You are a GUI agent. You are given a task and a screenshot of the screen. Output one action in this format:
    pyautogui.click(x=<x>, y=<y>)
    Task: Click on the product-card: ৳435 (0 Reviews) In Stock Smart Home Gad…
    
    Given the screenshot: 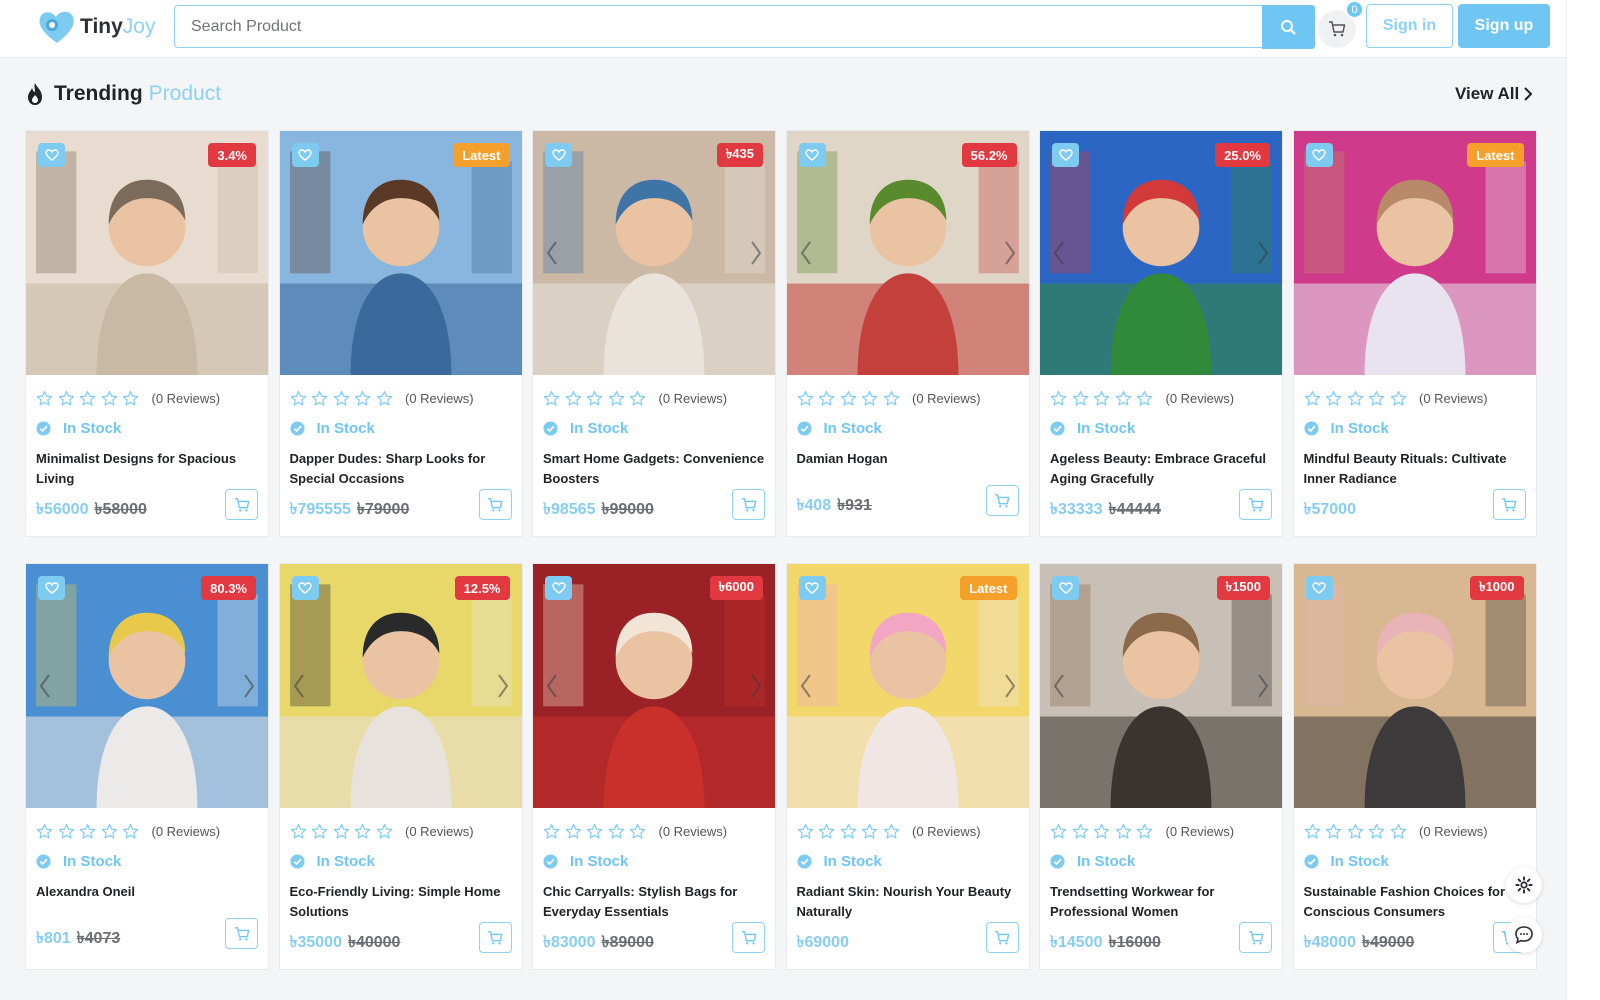 What is the action you would take?
    pyautogui.click(x=654, y=333)
    